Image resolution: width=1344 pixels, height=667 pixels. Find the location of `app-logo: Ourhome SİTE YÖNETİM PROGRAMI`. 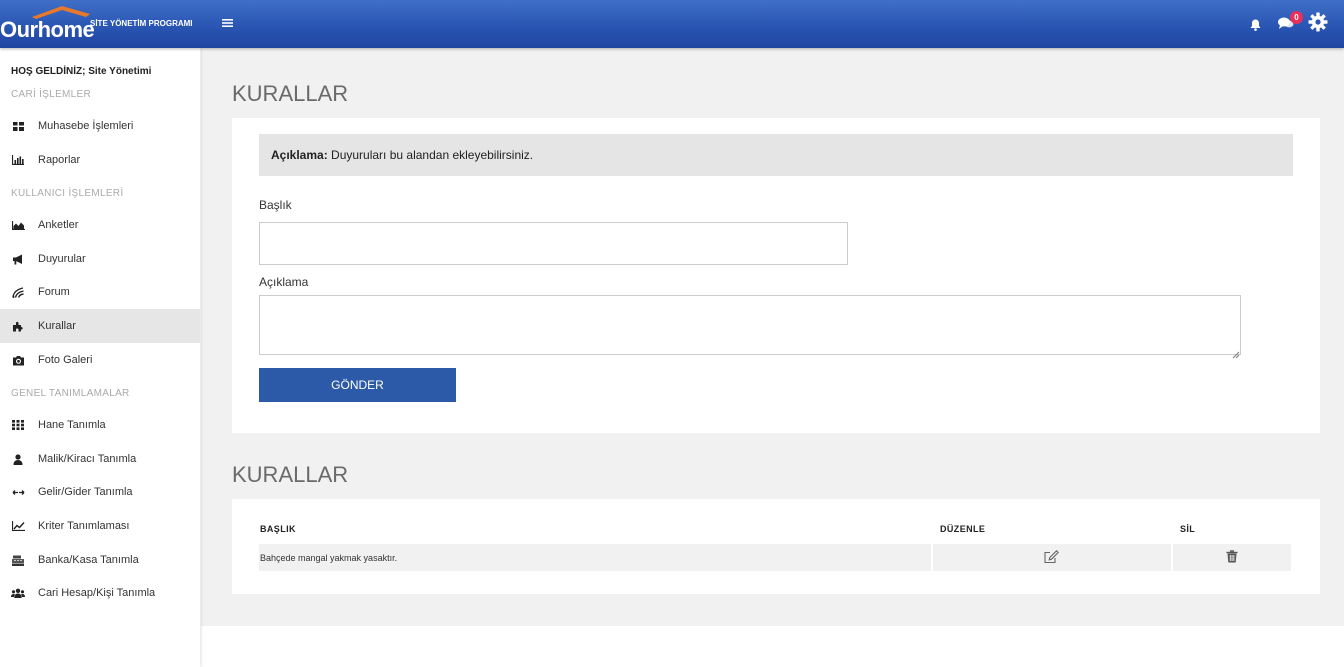

app-logo: Ourhome SİTE YÖNETİM PROGRAMI is located at coordinates (100, 24).